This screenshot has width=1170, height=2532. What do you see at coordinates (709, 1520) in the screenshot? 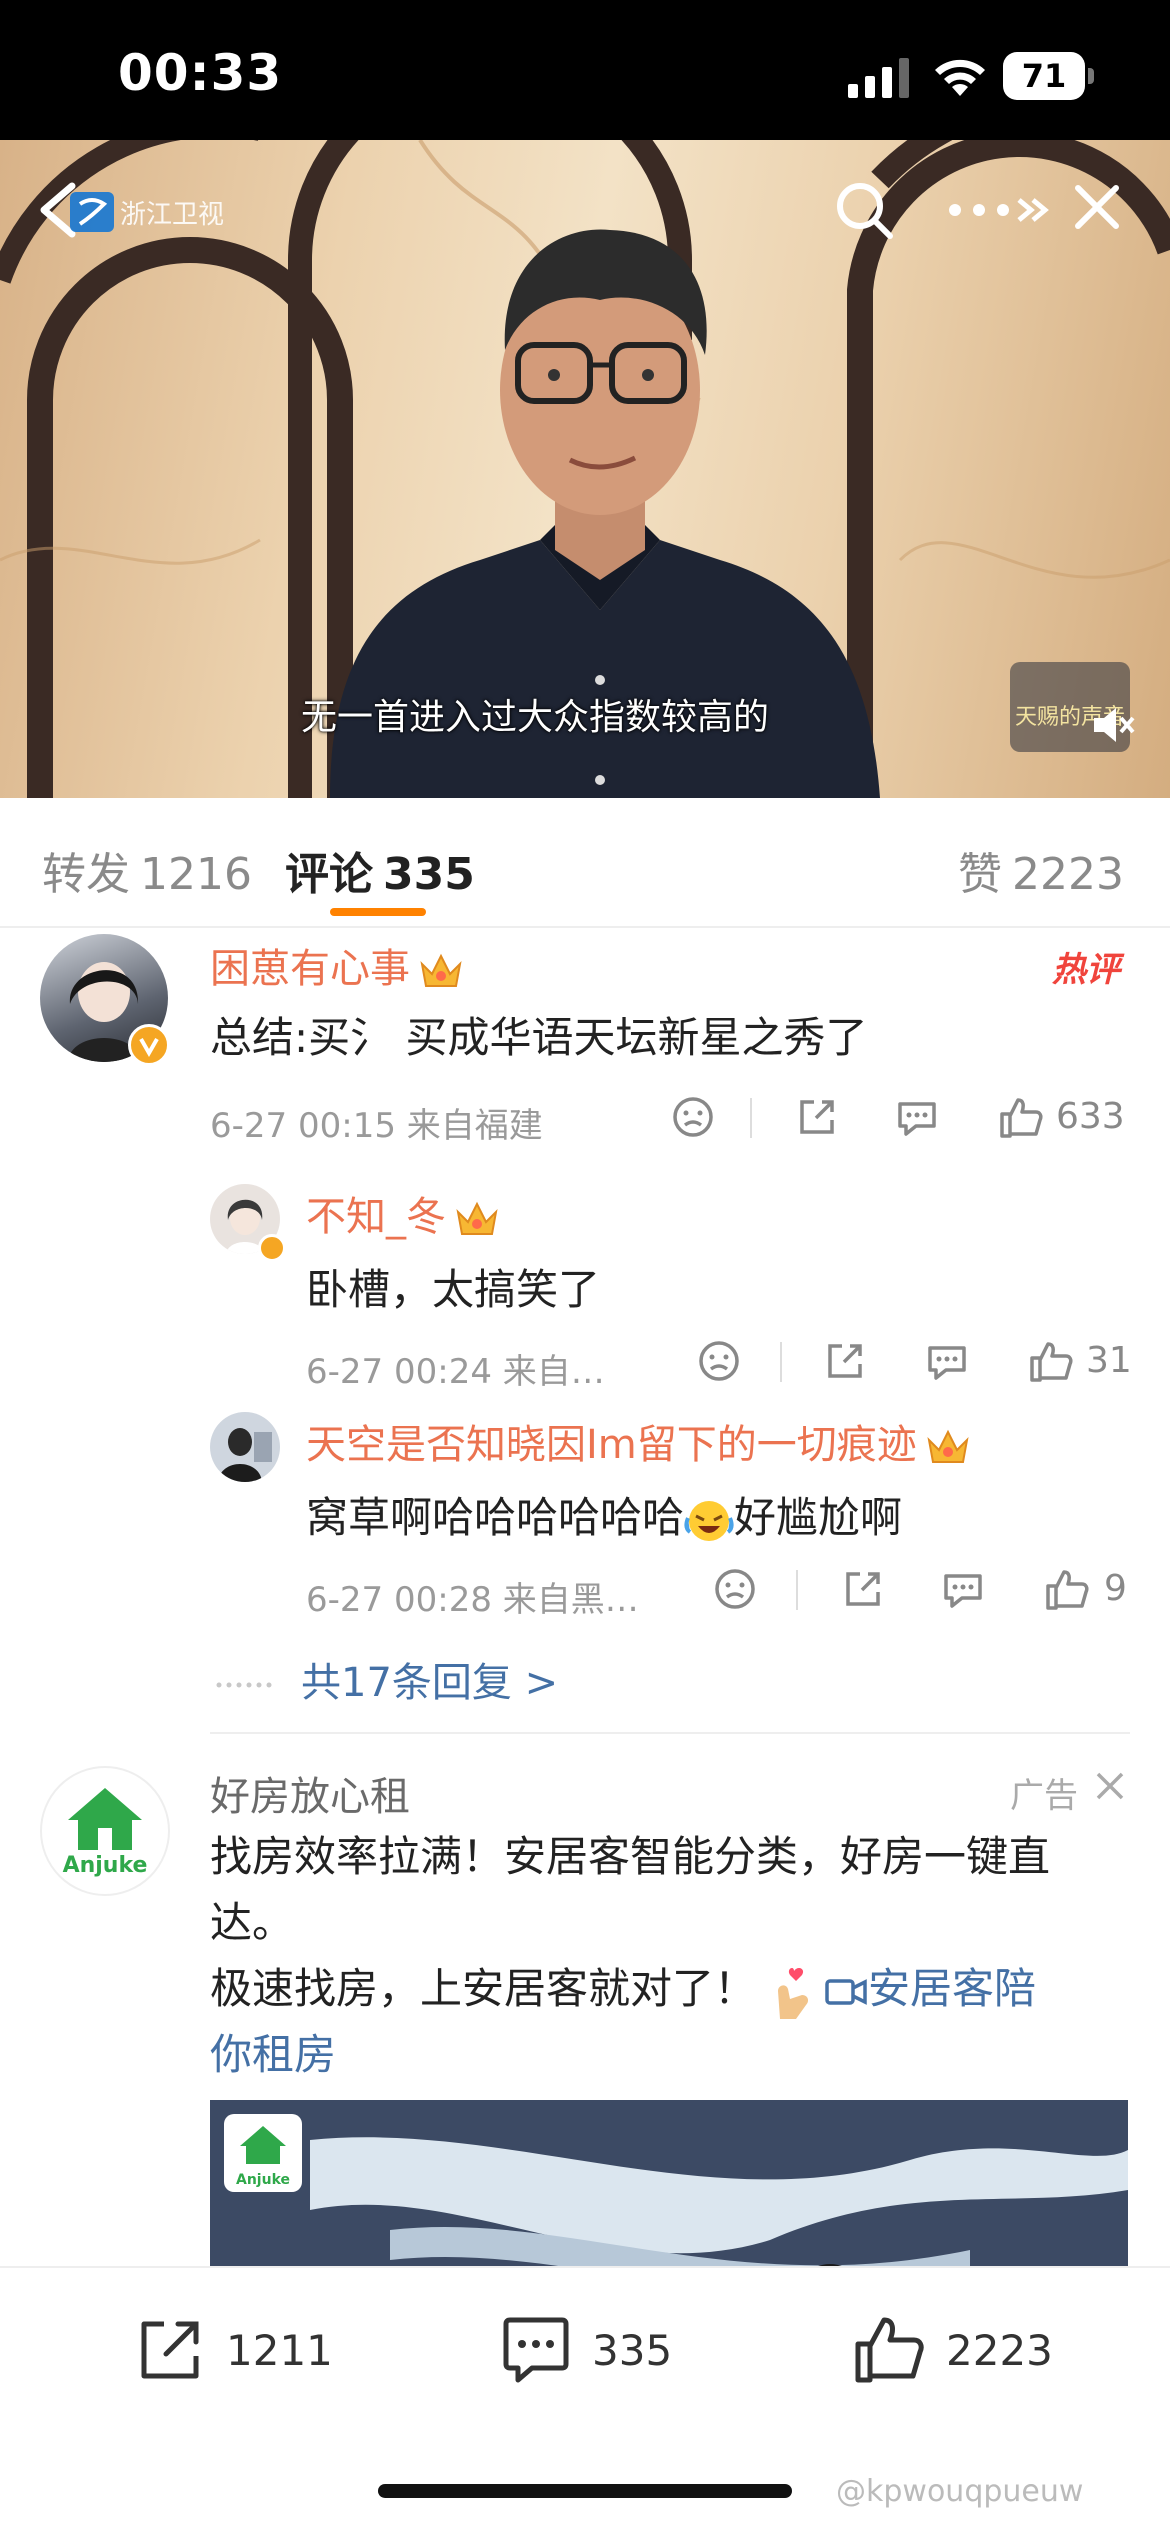
I see `laughing-crying-emoji-icon` at bounding box center [709, 1520].